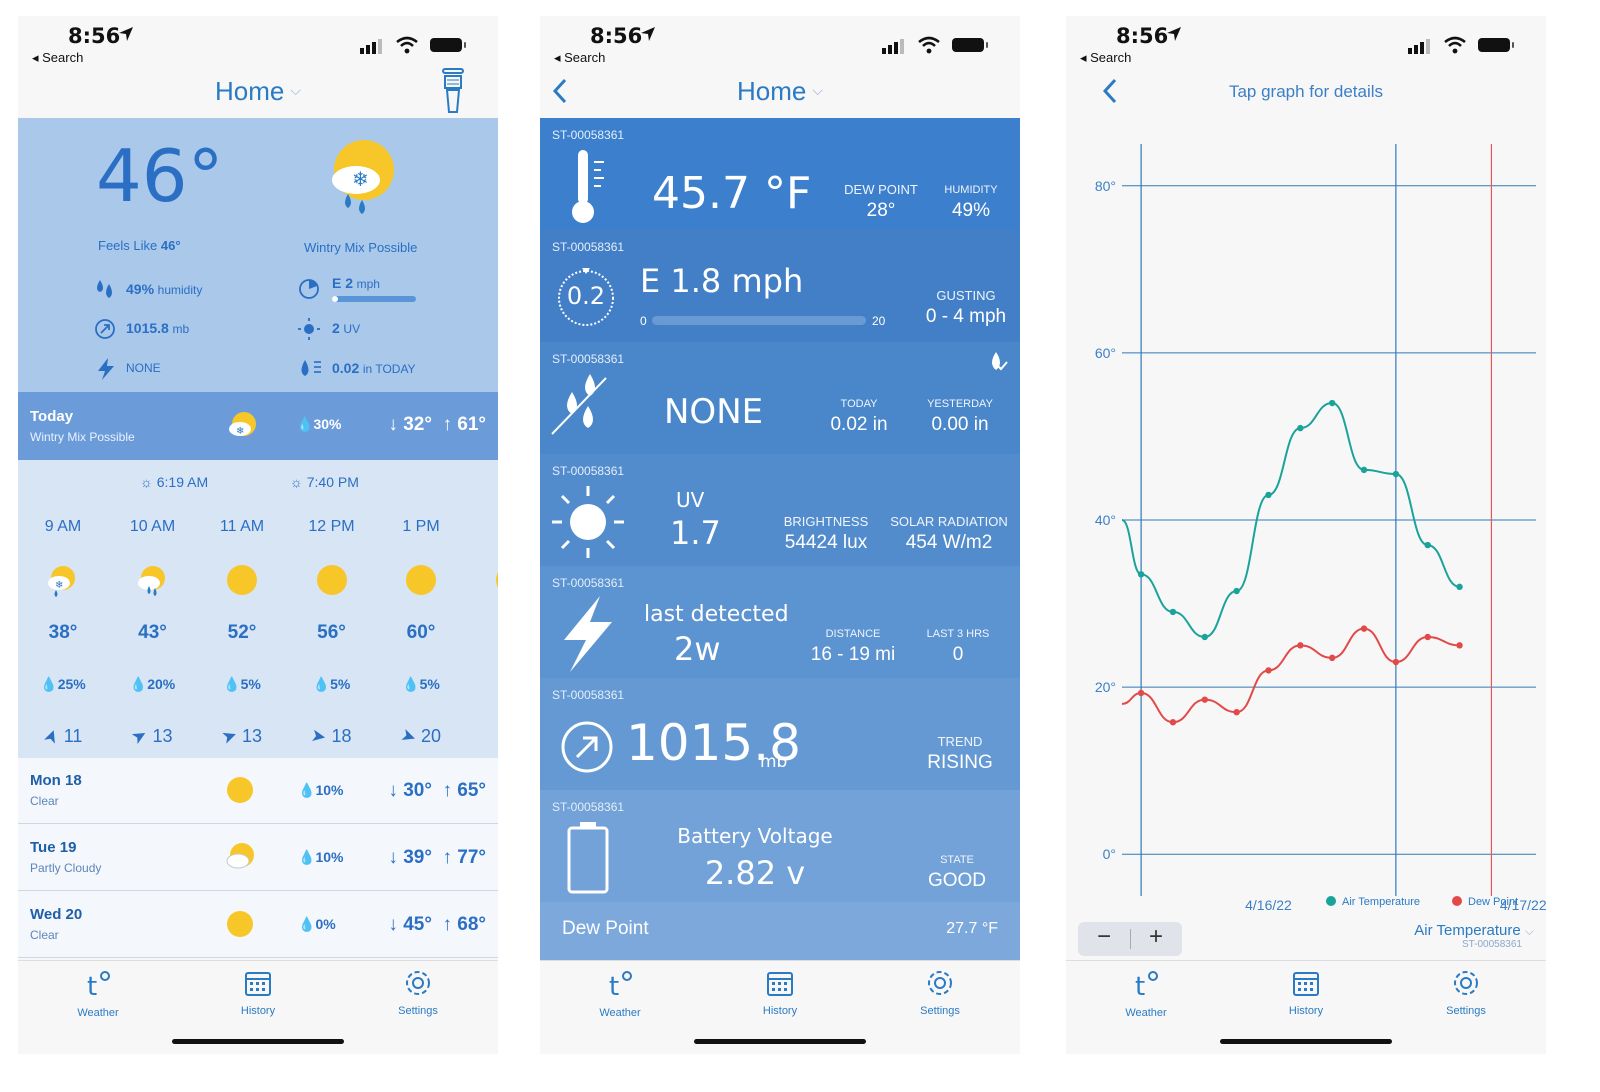  Describe the element at coordinates (695, 533) in the screenshot. I see `uv-value: 1.7` at that location.